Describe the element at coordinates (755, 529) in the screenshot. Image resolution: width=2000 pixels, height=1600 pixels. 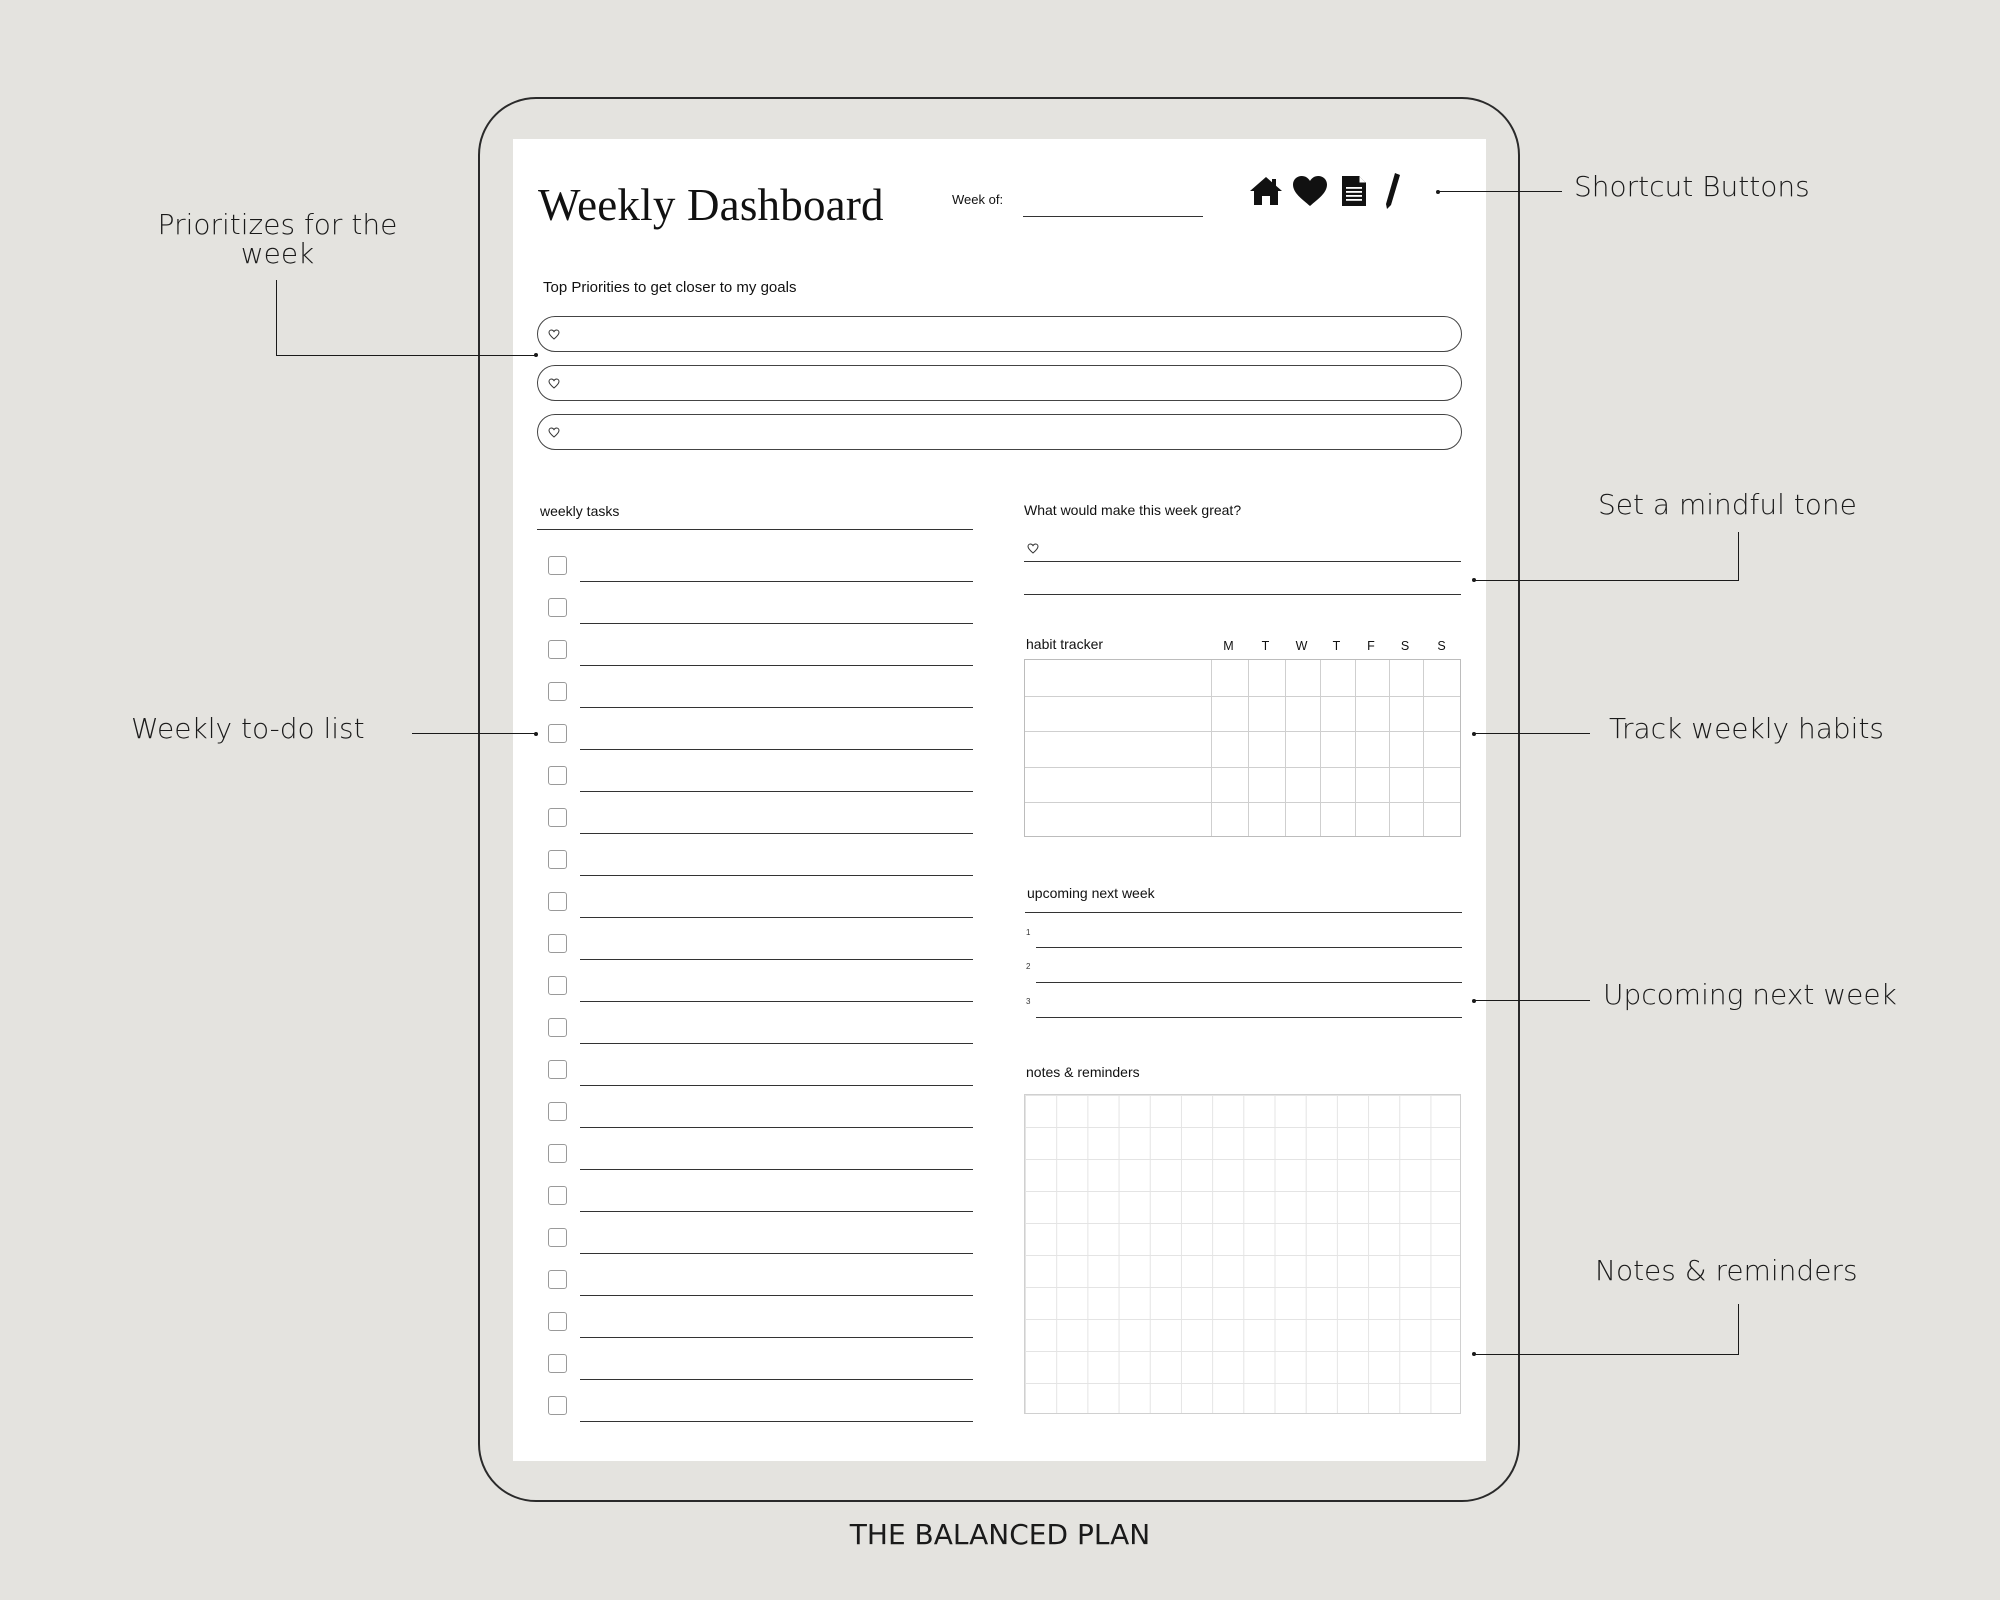
I see `tasks-header-rule` at that location.